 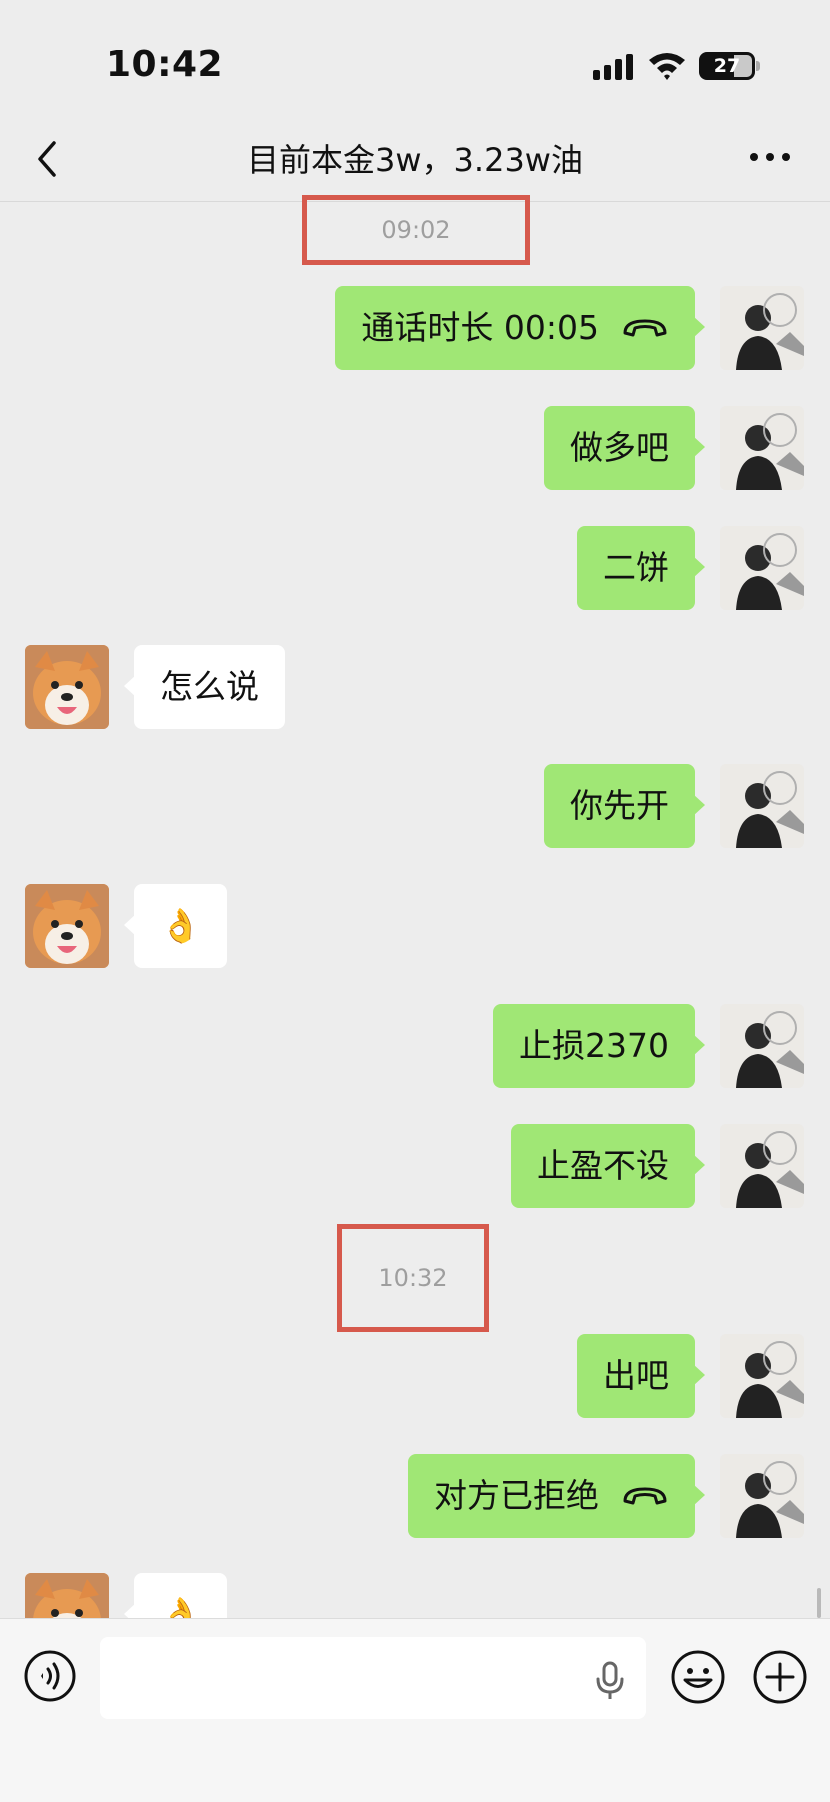 I want to click on wifi-icon, so click(x=667, y=66).